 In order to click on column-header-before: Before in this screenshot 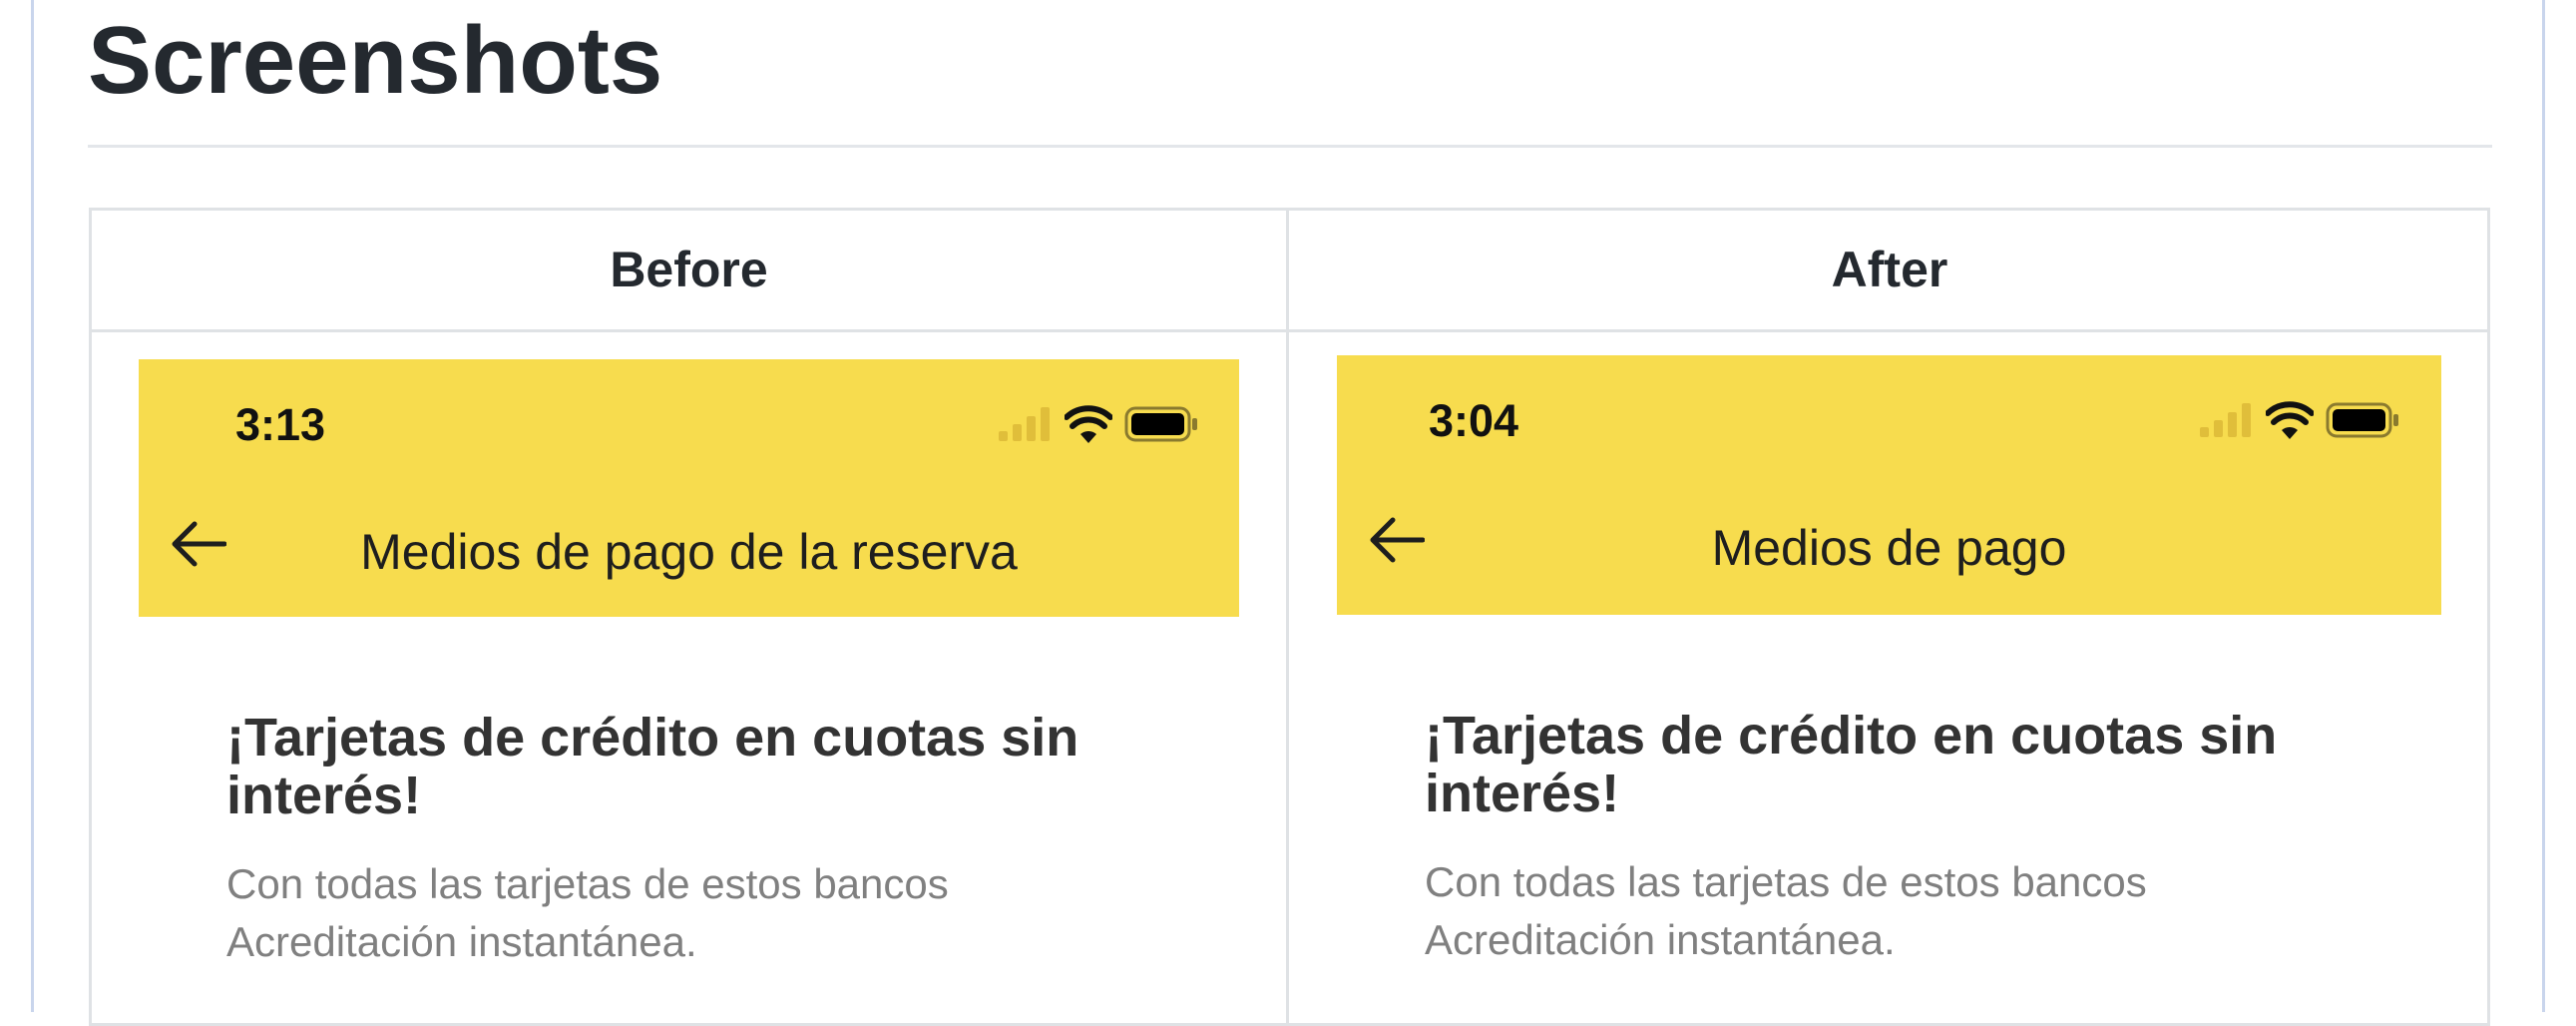, I will do `click(689, 270)`.